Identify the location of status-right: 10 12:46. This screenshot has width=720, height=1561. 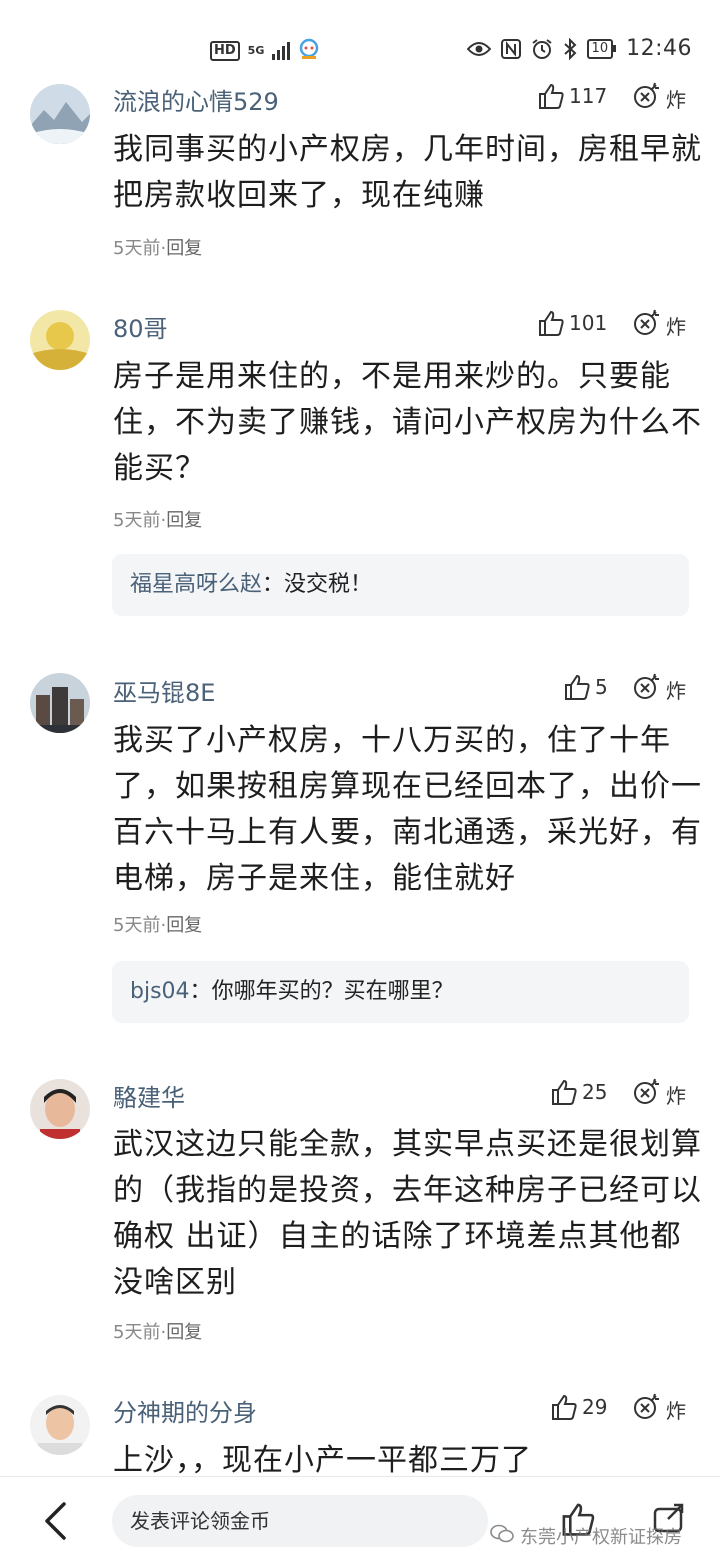
(579, 48).